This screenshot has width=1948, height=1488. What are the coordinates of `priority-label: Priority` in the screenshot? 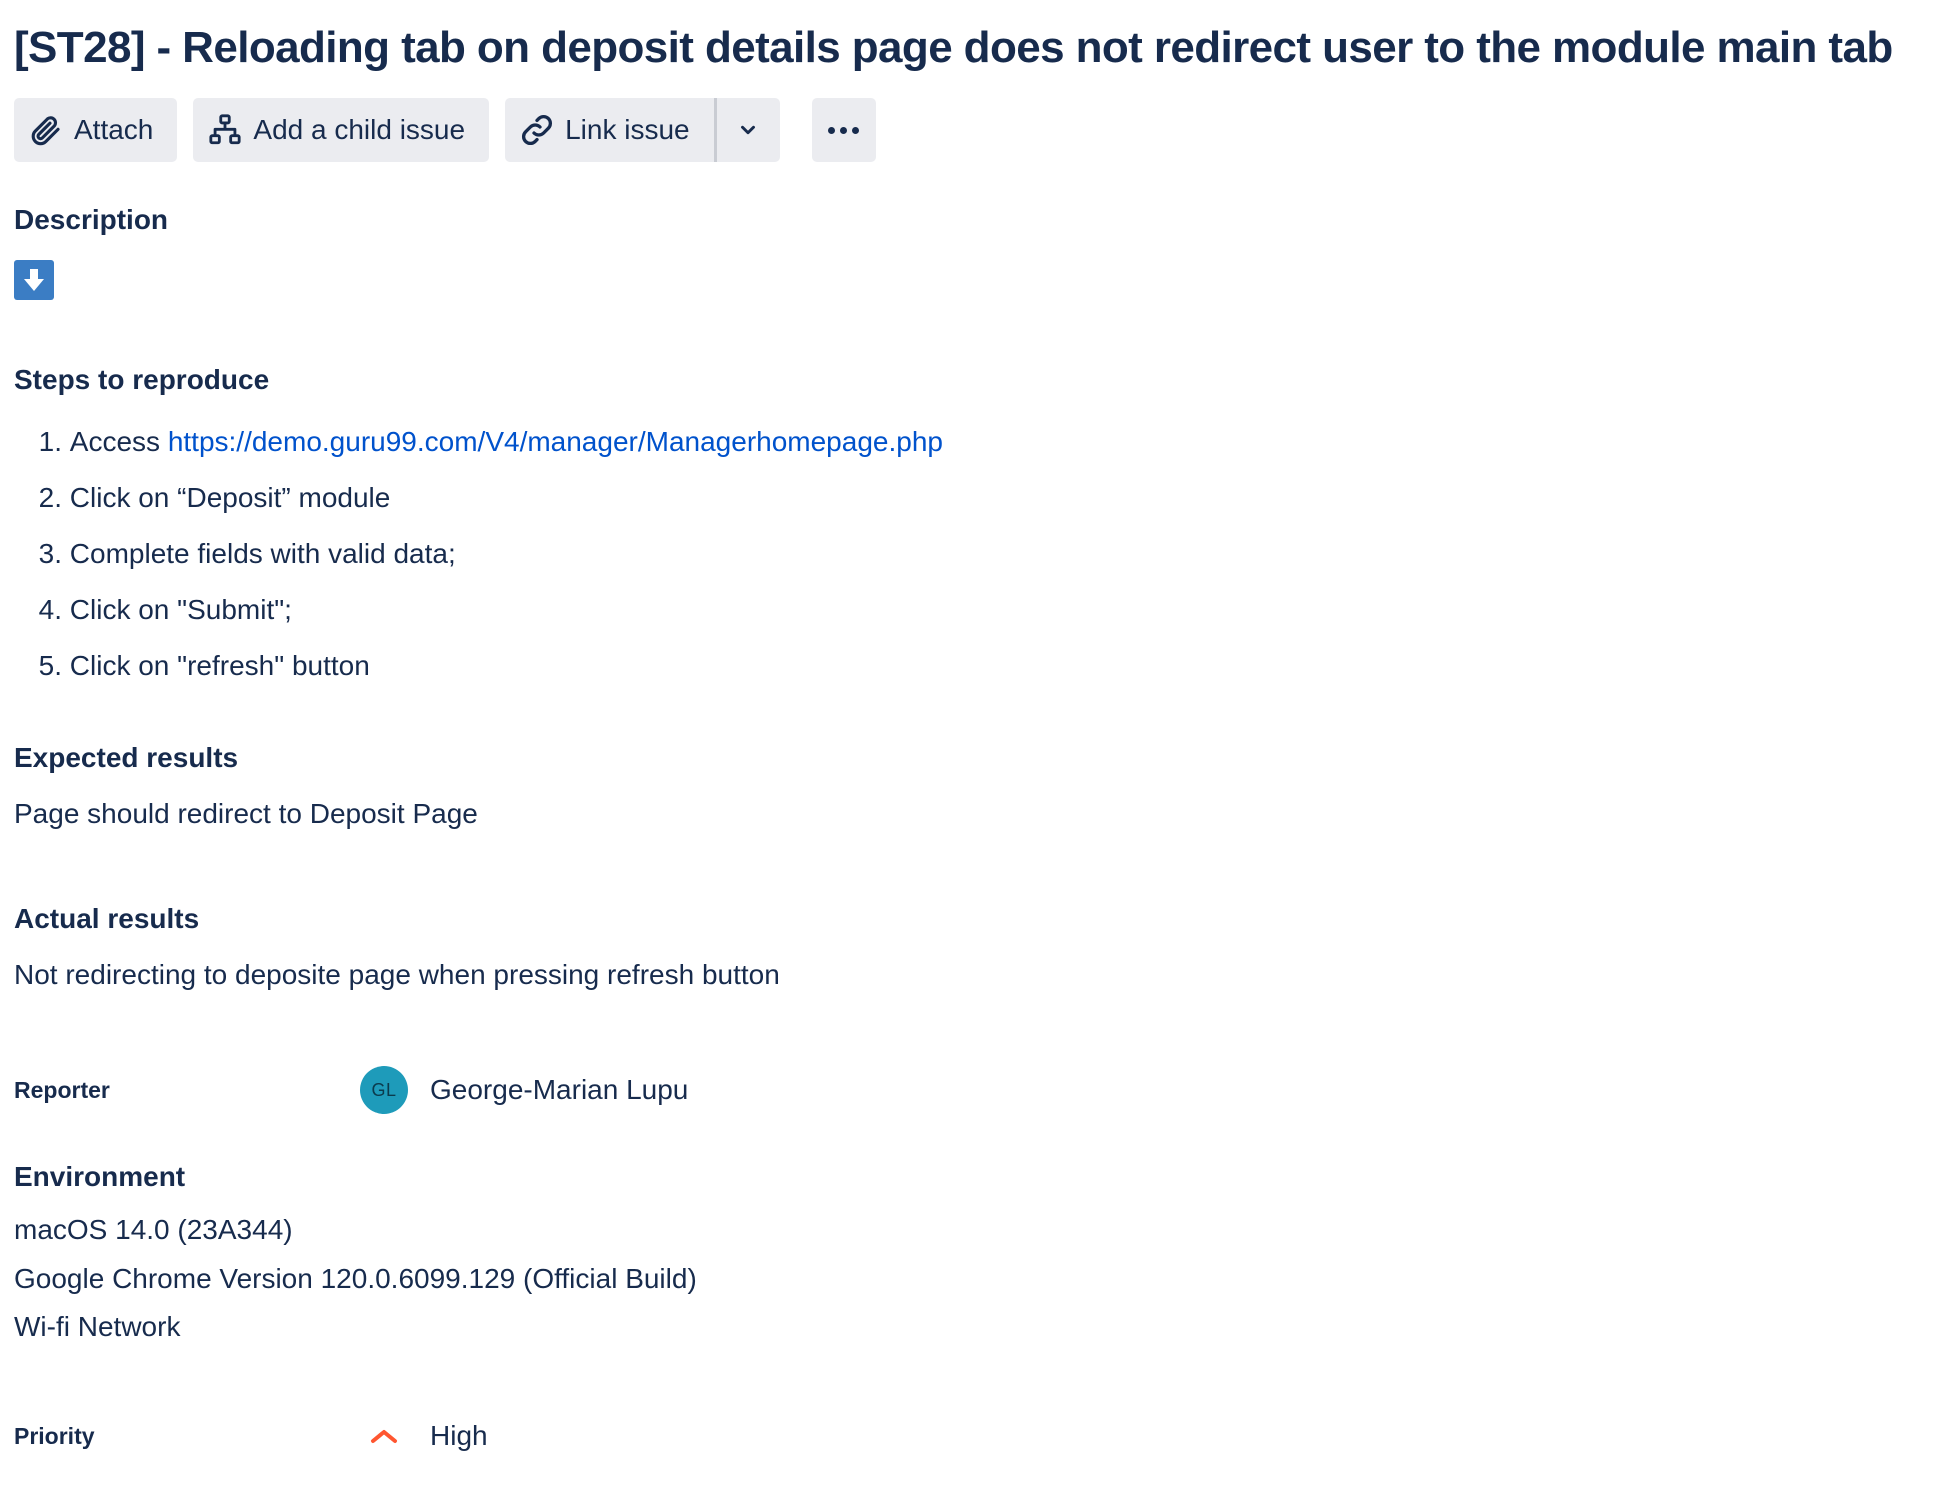 It's located at (54, 1436).